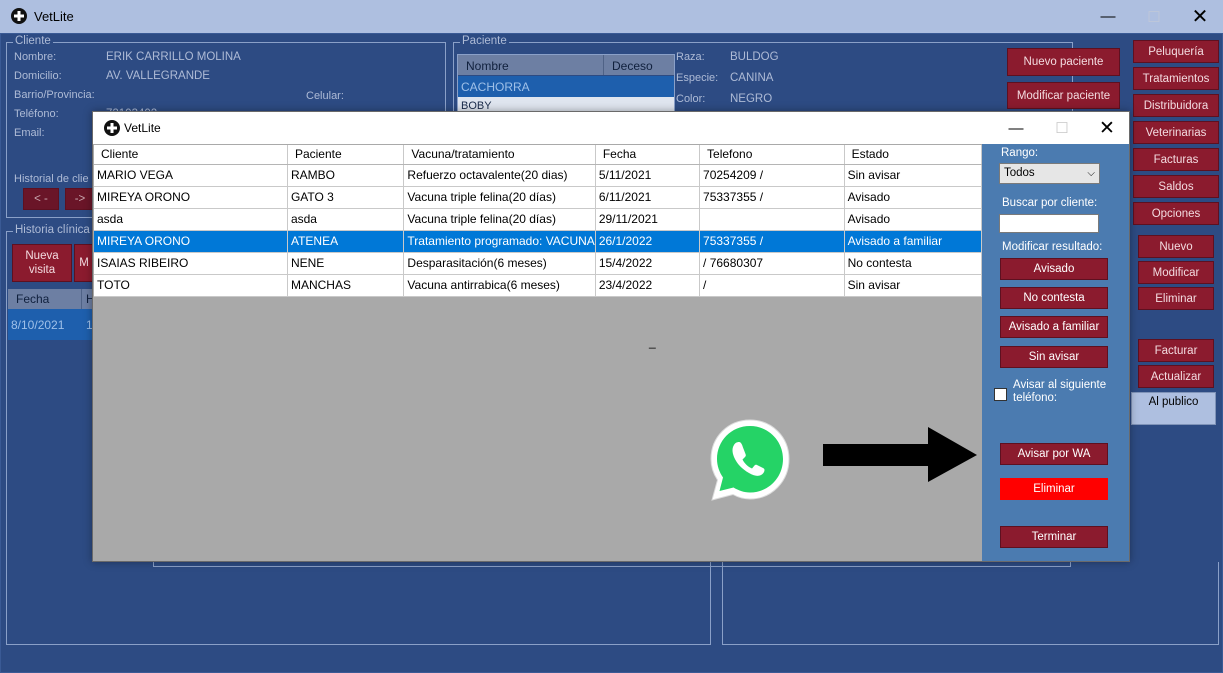 Image resolution: width=1223 pixels, height=673 pixels. I want to click on historial-label: Historial de clie, so click(51, 179).